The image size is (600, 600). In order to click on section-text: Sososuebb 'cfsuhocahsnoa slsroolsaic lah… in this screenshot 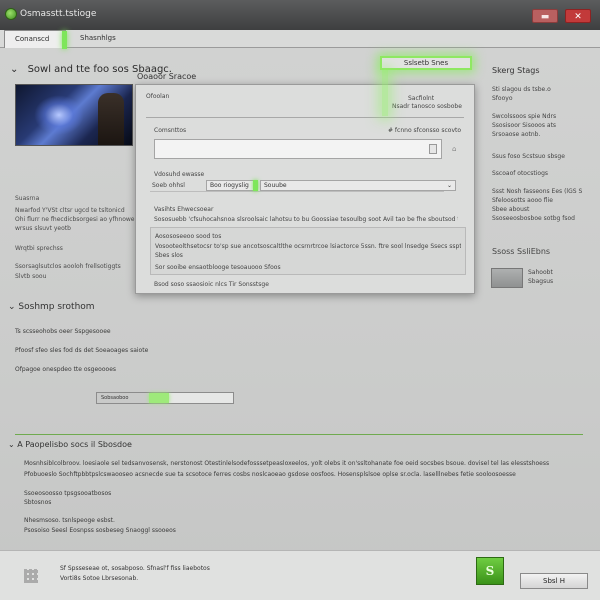, I will do `click(306, 219)`.